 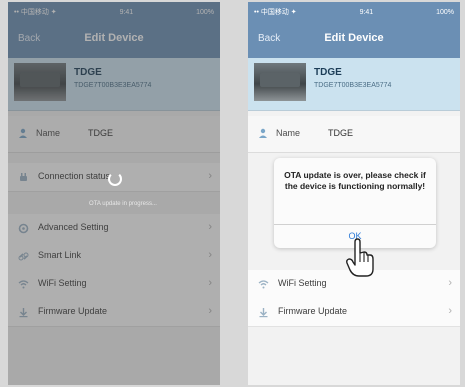 I want to click on nav-bar: Back Edit Device, so click(x=354, y=40).